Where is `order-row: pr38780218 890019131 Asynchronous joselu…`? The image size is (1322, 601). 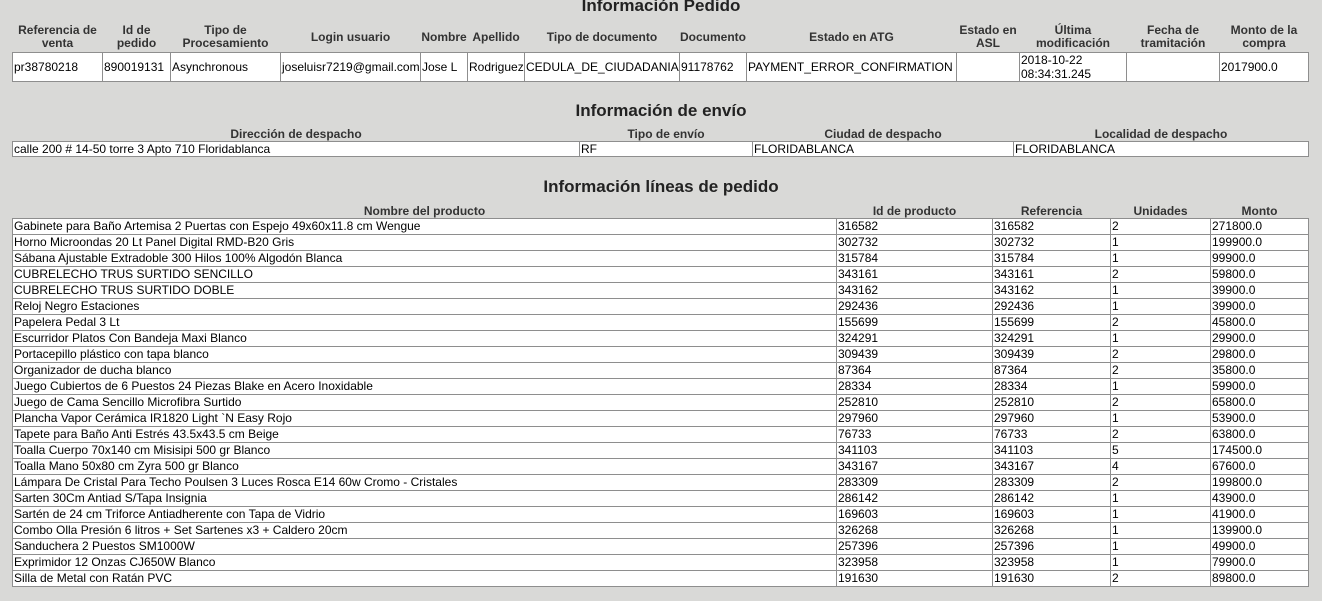 order-row: pr38780218 890019131 Asynchronous joselu… is located at coordinates (660, 67).